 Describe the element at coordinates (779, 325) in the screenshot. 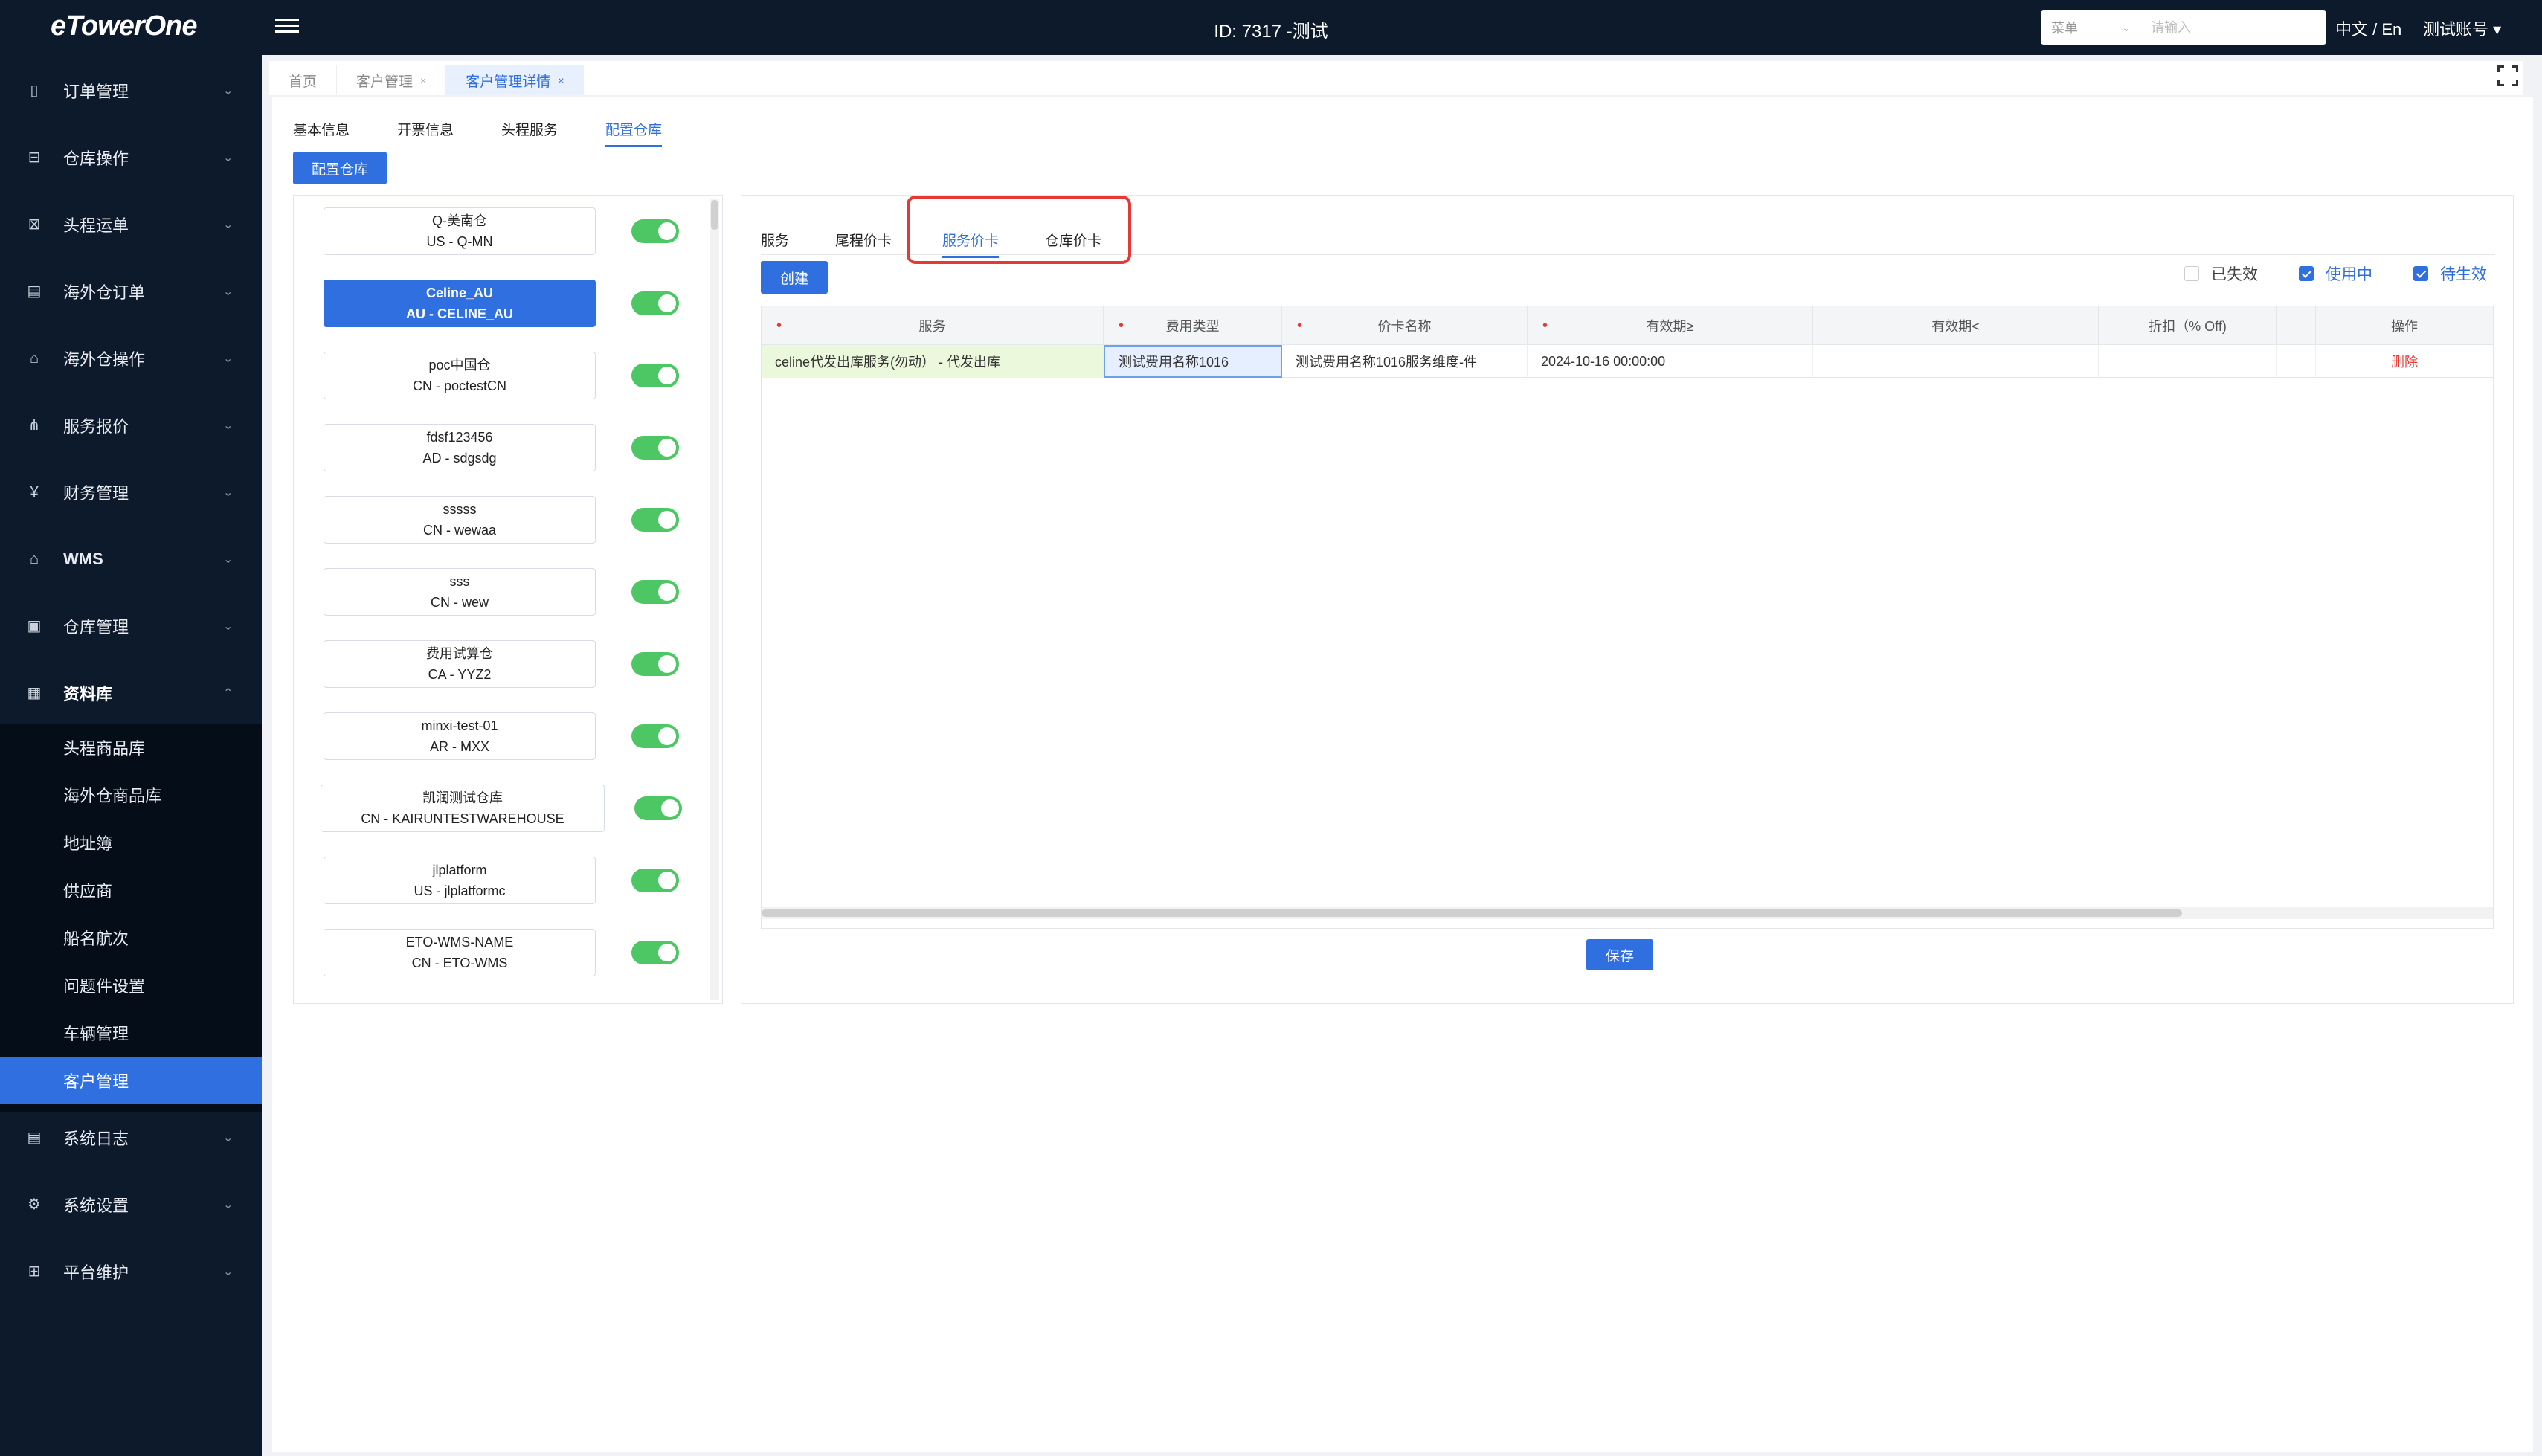

I see `required-mark: •` at that location.